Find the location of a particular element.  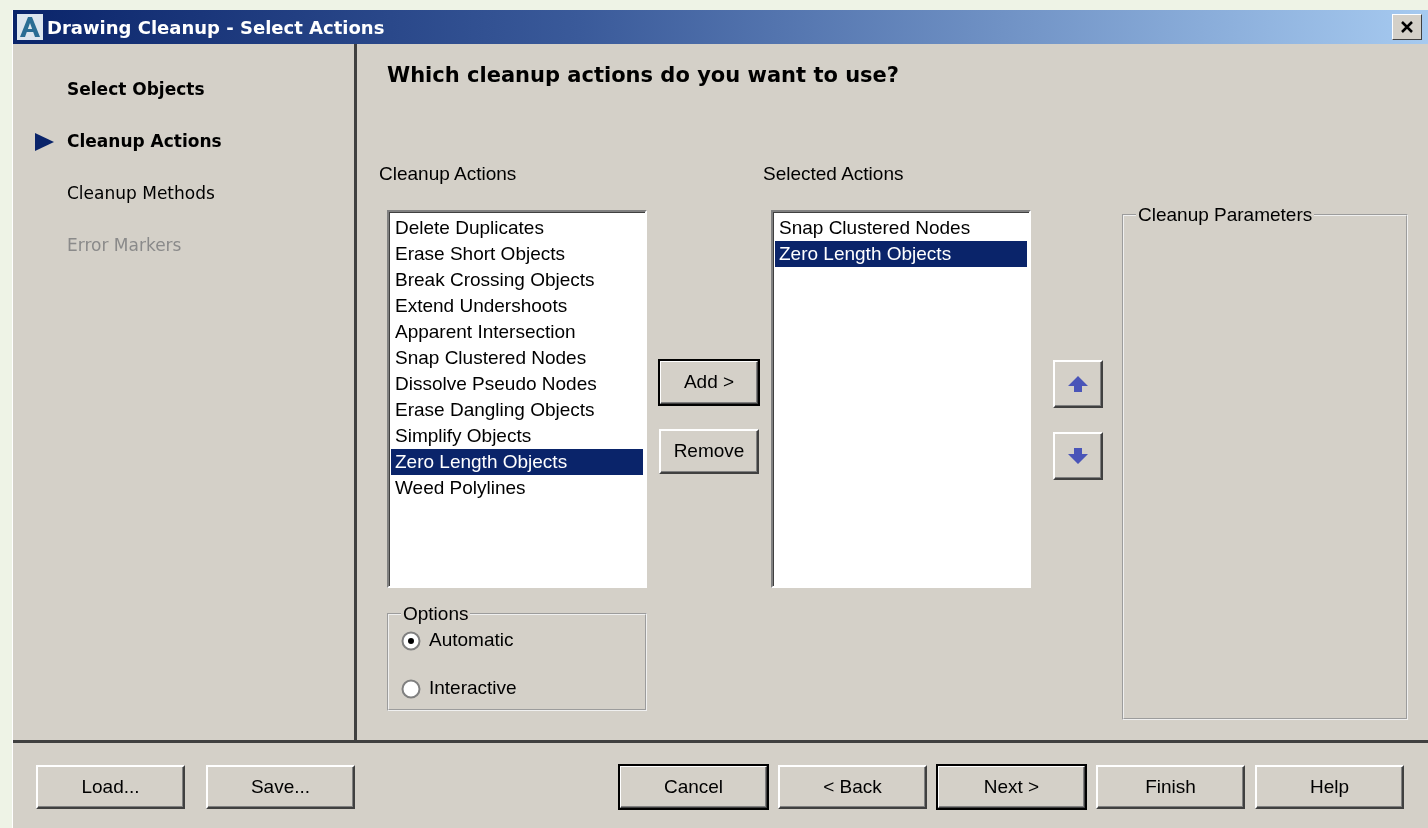

wizard-step: Cleanup Actions is located at coordinates (144, 142).